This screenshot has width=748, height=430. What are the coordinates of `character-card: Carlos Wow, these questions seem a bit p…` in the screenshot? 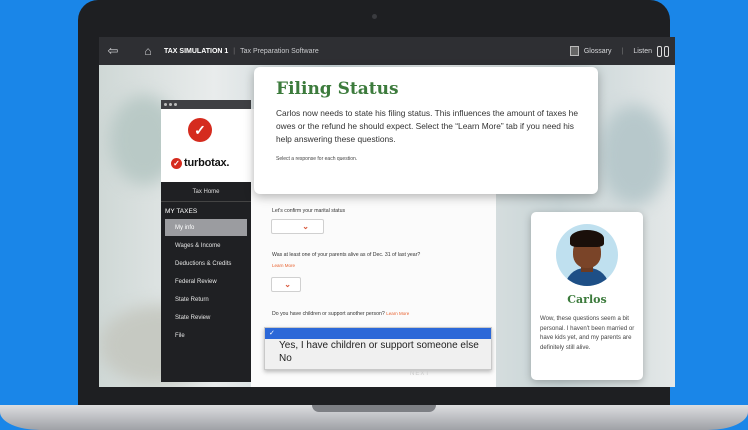 It's located at (587, 296).